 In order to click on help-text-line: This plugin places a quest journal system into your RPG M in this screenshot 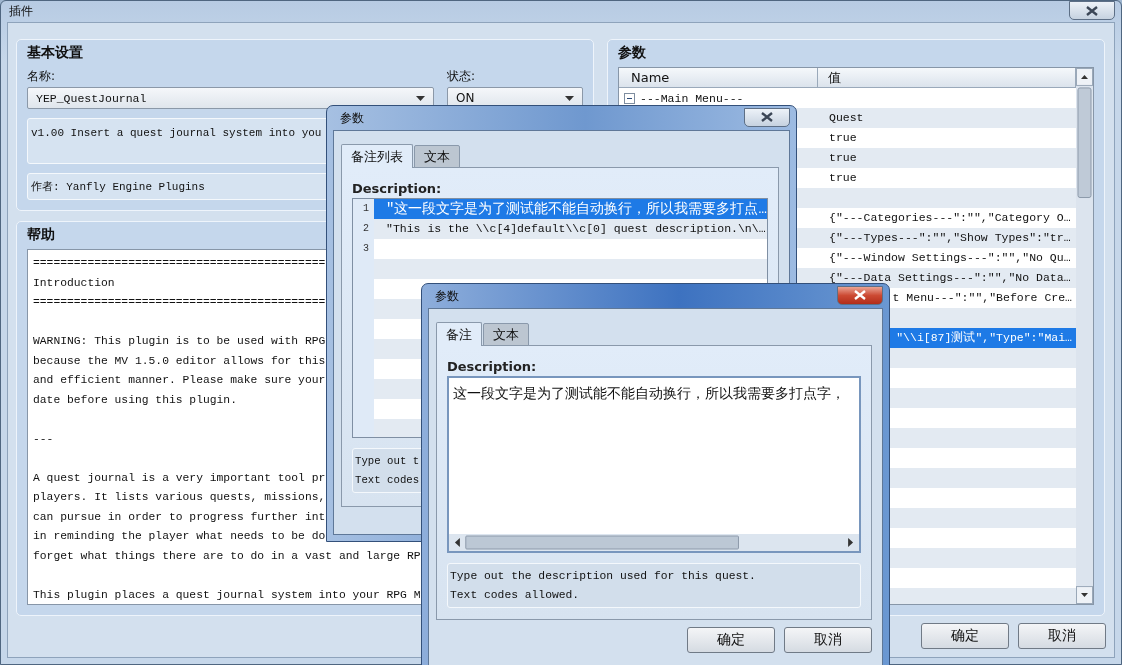, I will do `click(227, 595)`.